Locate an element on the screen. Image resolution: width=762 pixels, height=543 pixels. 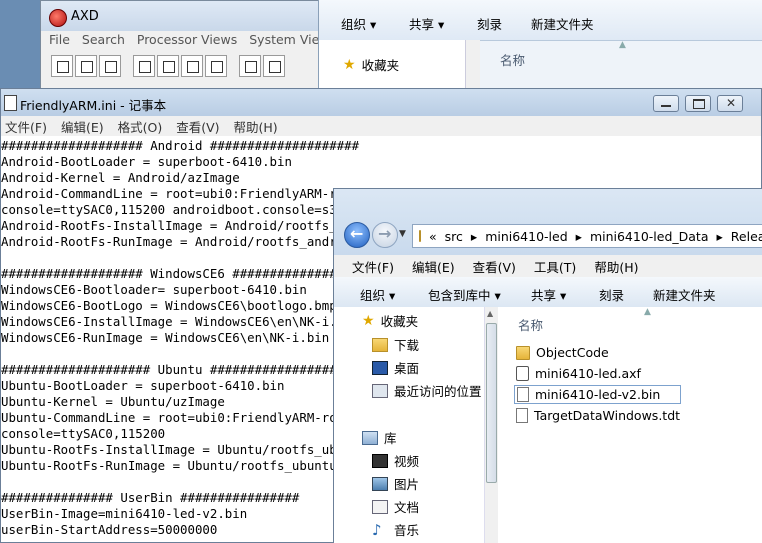
history-dropdown-icon: ▼ is located at coordinates (402, 234).